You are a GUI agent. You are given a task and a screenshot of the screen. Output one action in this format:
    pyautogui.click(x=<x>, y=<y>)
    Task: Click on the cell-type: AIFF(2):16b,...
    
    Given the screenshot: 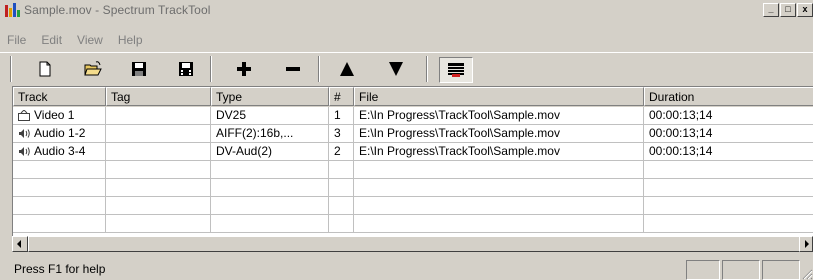 What is the action you would take?
    pyautogui.click(x=270, y=134)
    